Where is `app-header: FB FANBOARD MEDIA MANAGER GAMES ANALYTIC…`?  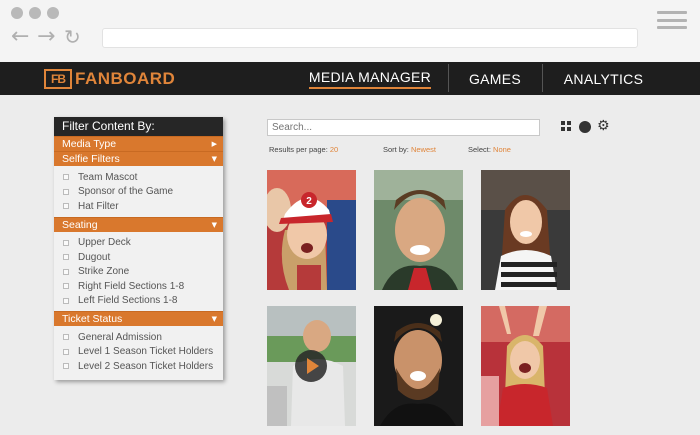
app-header: FB FANBOARD MEDIA MANAGER GAMES ANALYTIC… is located at coordinates (350, 78).